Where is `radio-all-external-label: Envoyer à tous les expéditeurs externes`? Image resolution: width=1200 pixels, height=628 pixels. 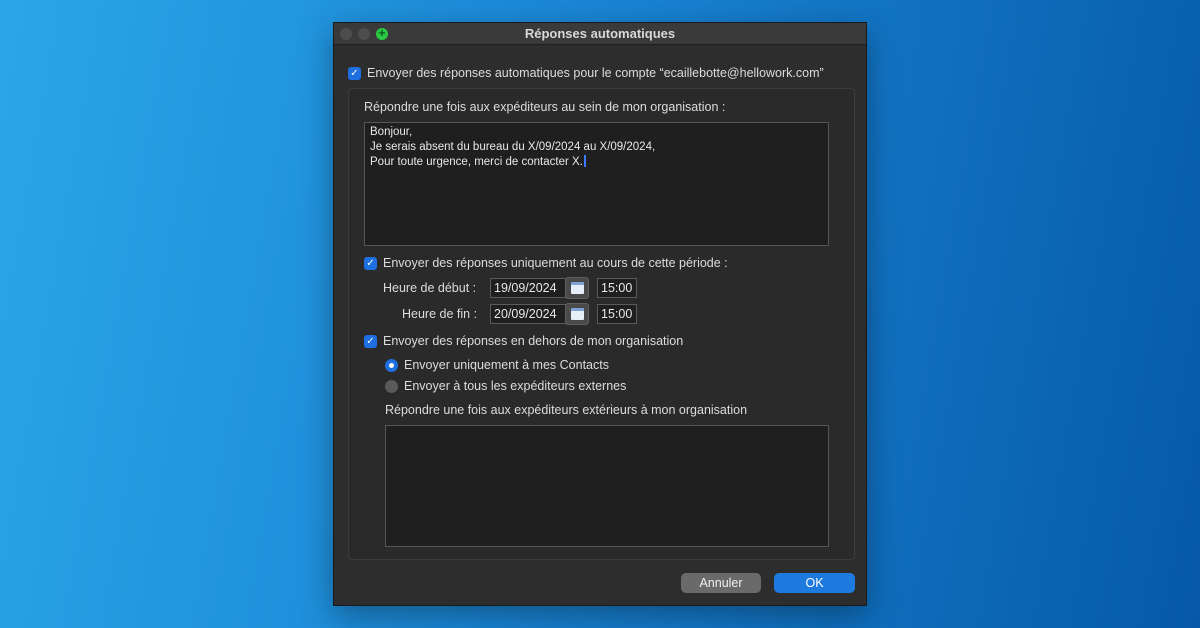
radio-all-external-label: Envoyer à tous les expéditeurs externes is located at coordinates (515, 386).